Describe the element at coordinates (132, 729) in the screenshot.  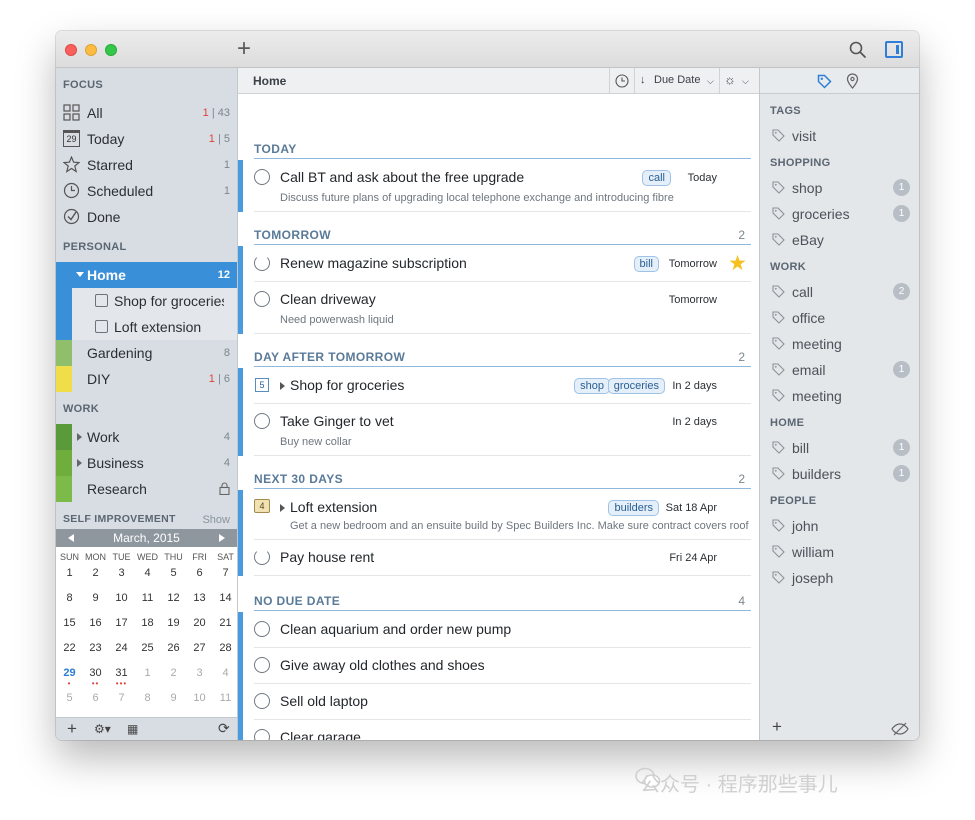
I see `calendar-toggle-icon: ▦` at that location.